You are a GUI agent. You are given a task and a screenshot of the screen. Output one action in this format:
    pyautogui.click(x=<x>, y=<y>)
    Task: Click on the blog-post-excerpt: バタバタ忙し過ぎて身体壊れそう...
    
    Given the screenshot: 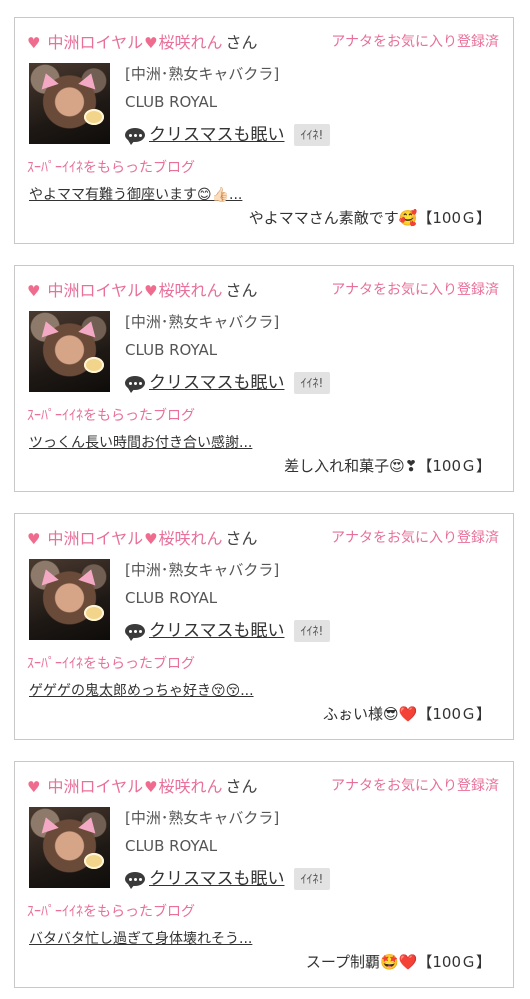 What is the action you would take?
    pyautogui.click(x=140, y=939)
    